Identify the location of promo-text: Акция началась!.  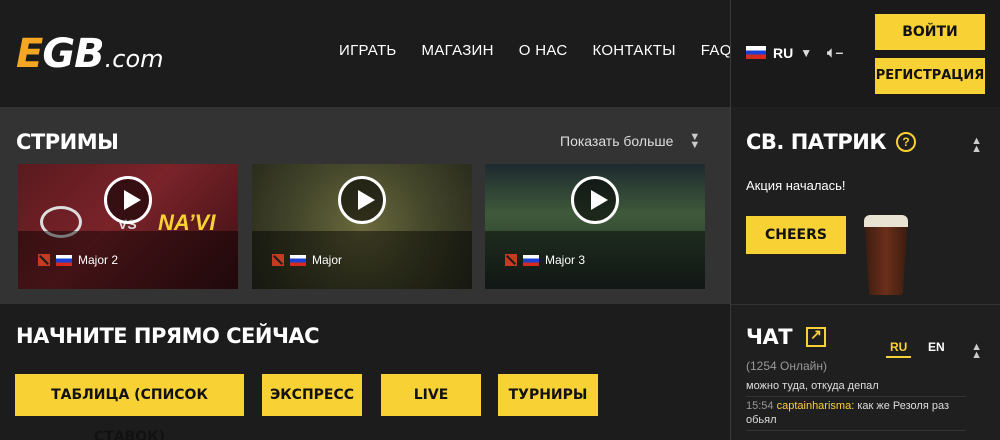
(796, 185).